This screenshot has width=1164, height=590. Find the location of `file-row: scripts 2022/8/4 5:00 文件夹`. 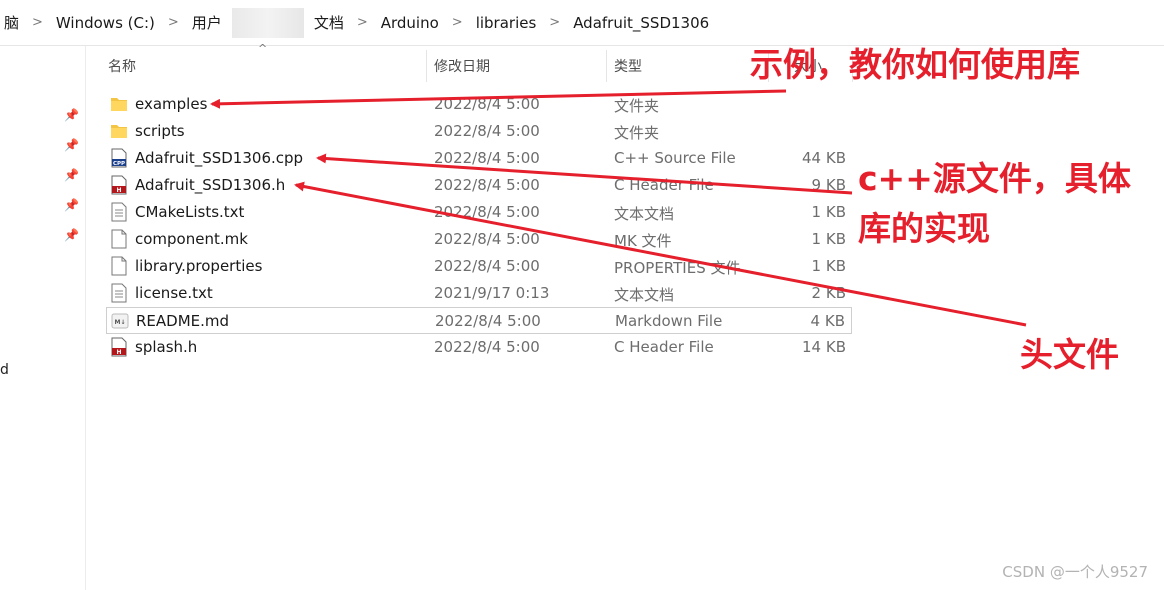

file-row: scripts 2022/8/4 5:00 文件夹 is located at coordinates (479, 131).